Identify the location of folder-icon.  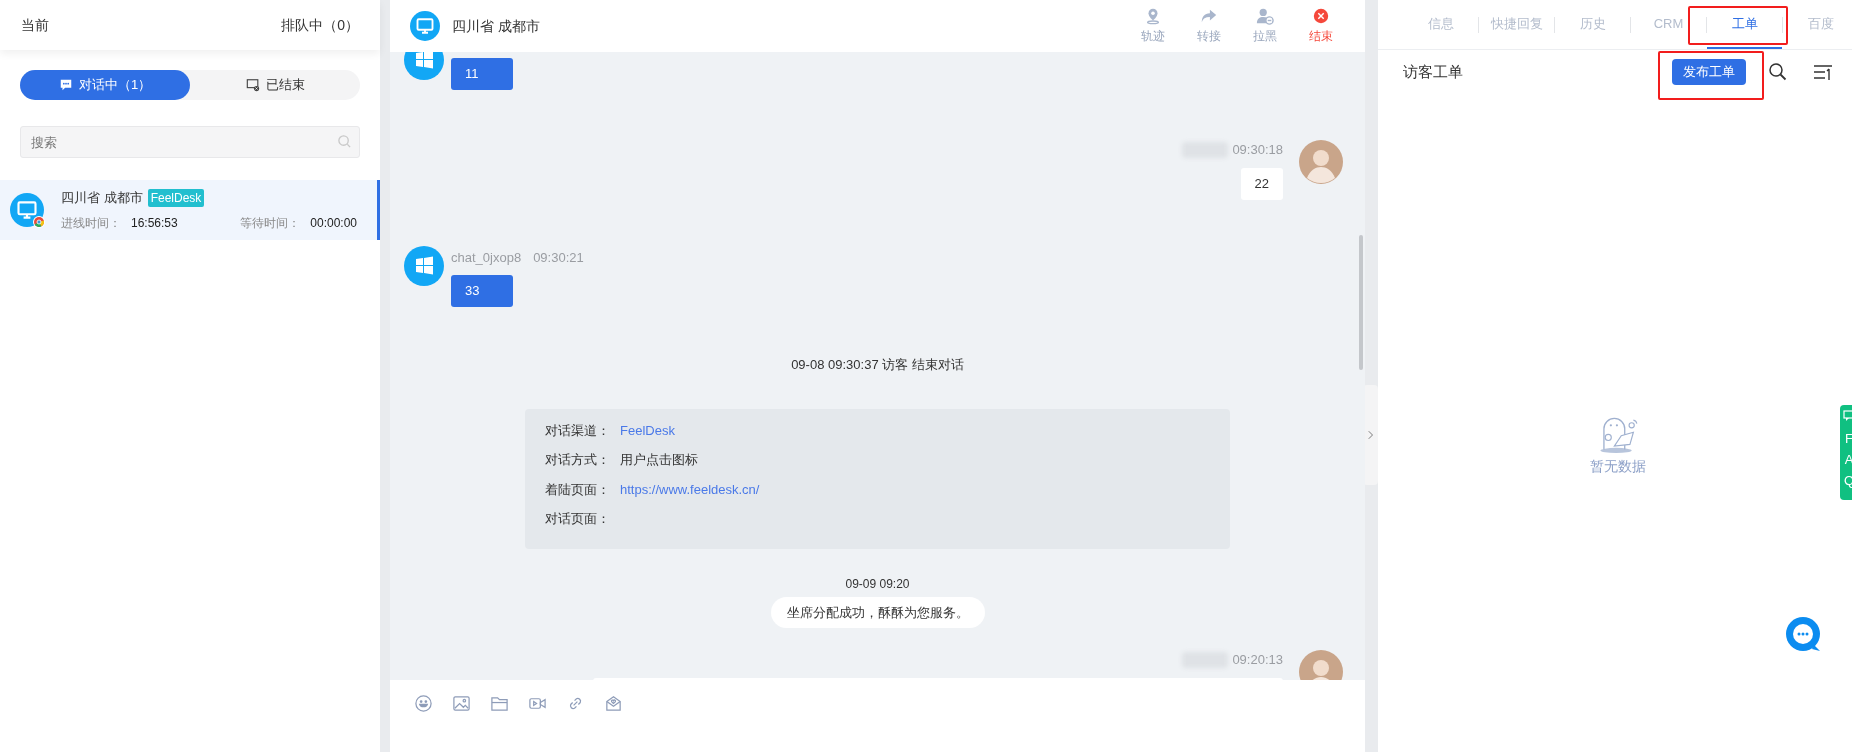
(499, 703).